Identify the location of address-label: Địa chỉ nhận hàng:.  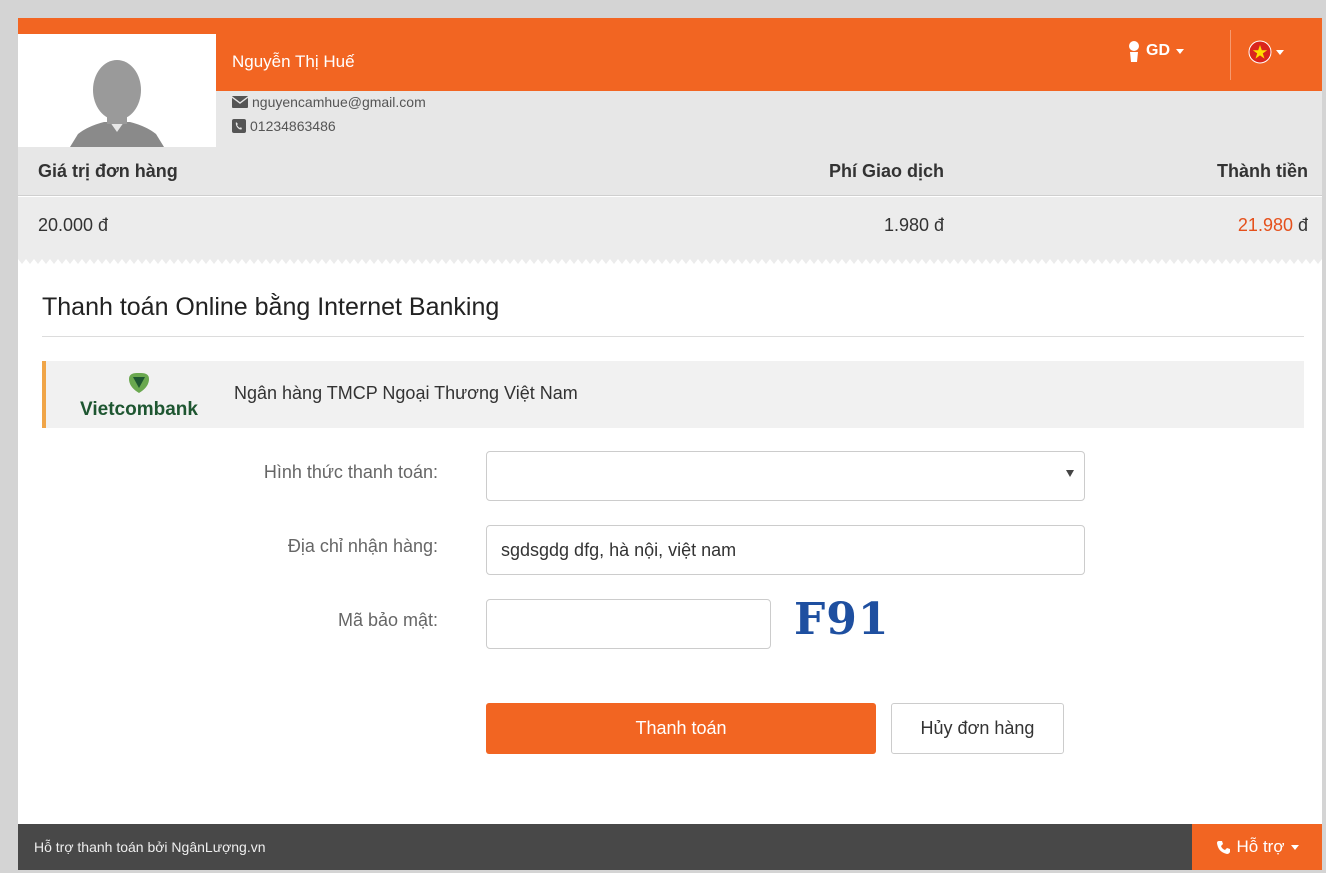
(362, 546).